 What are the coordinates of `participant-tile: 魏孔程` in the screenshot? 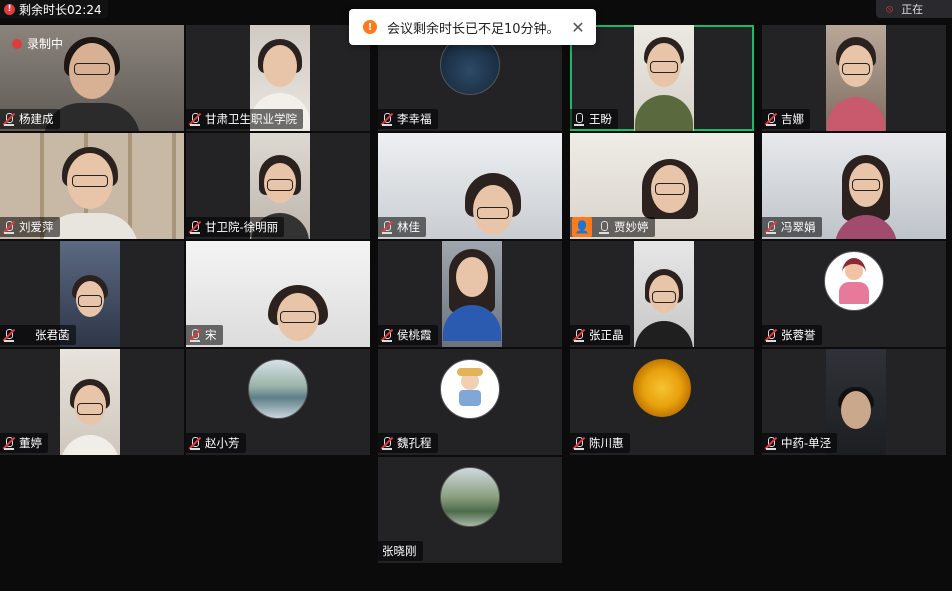 It's located at (470, 402).